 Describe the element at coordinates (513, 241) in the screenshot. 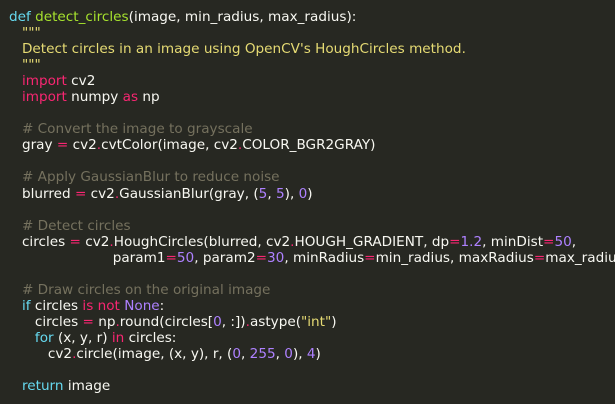

I see `code-token: , minDist` at that location.